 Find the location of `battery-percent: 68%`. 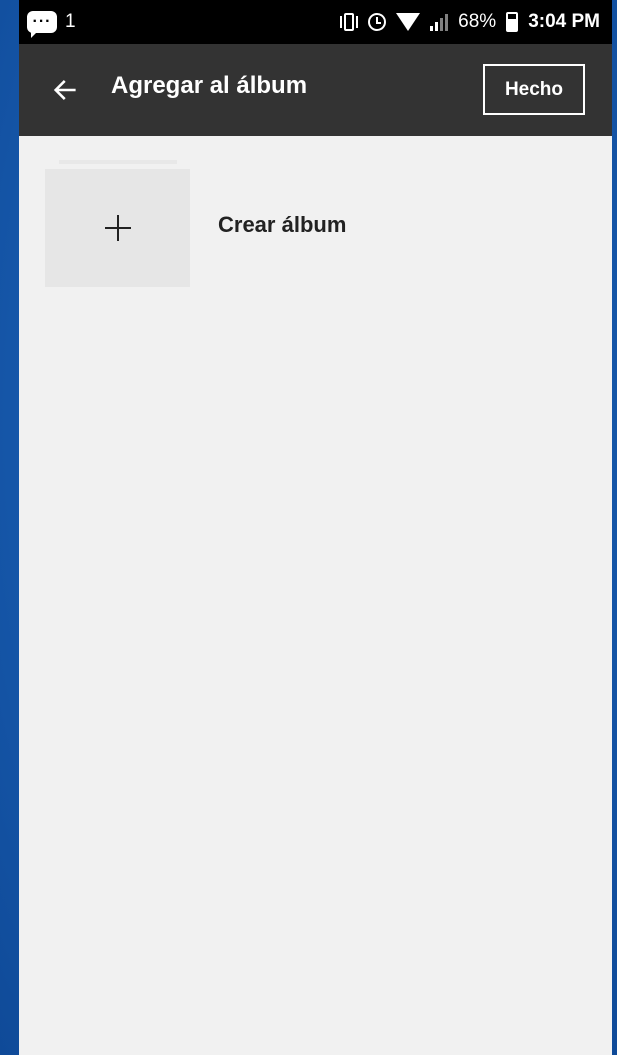

battery-percent: 68% is located at coordinates (477, 21).